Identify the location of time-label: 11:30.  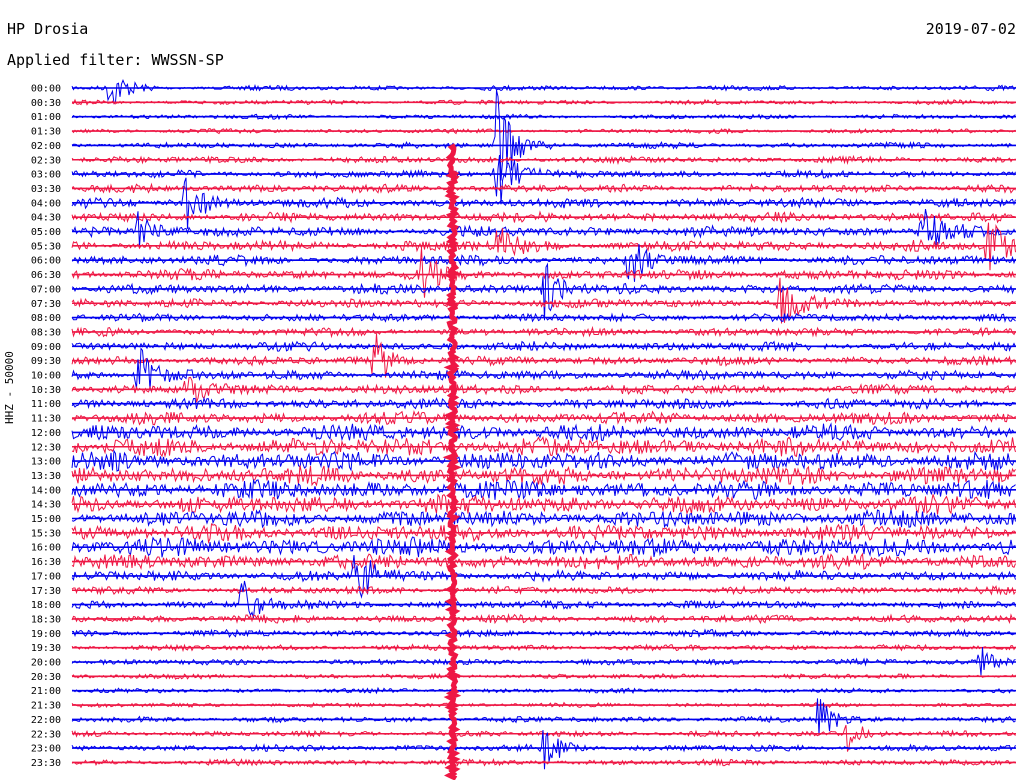
(46, 419).